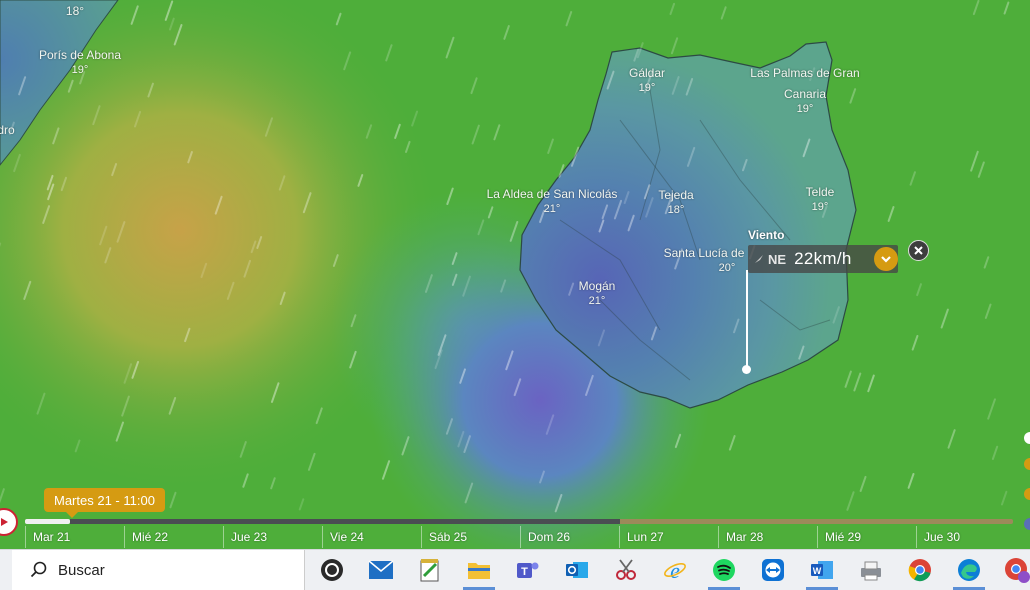  I want to click on timeline-day: Mar 21, so click(74, 537).